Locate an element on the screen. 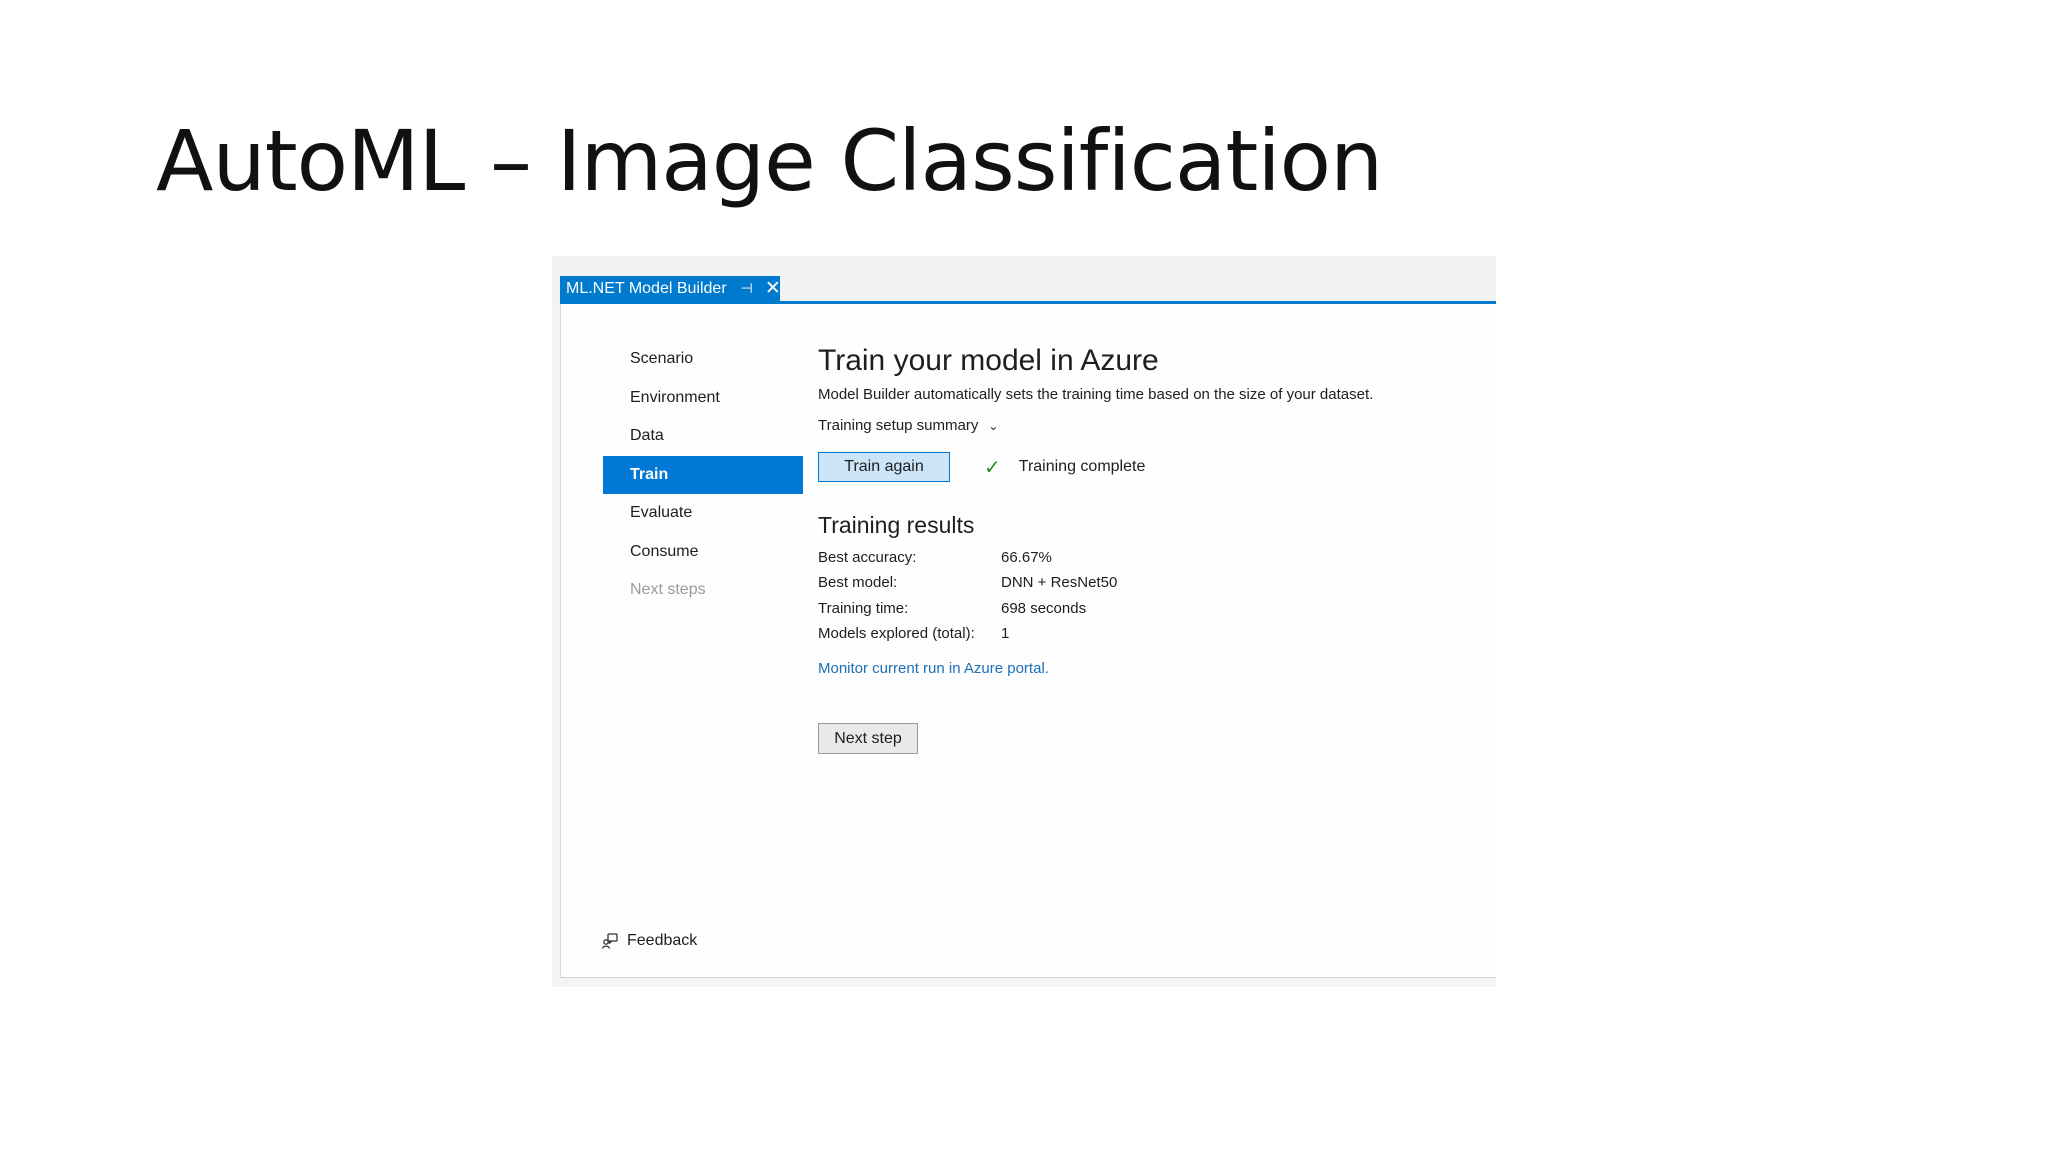 Image resolution: width=2048 pixels, height=1152 pixels. feedback-icon is located at coordinates (609, 941).